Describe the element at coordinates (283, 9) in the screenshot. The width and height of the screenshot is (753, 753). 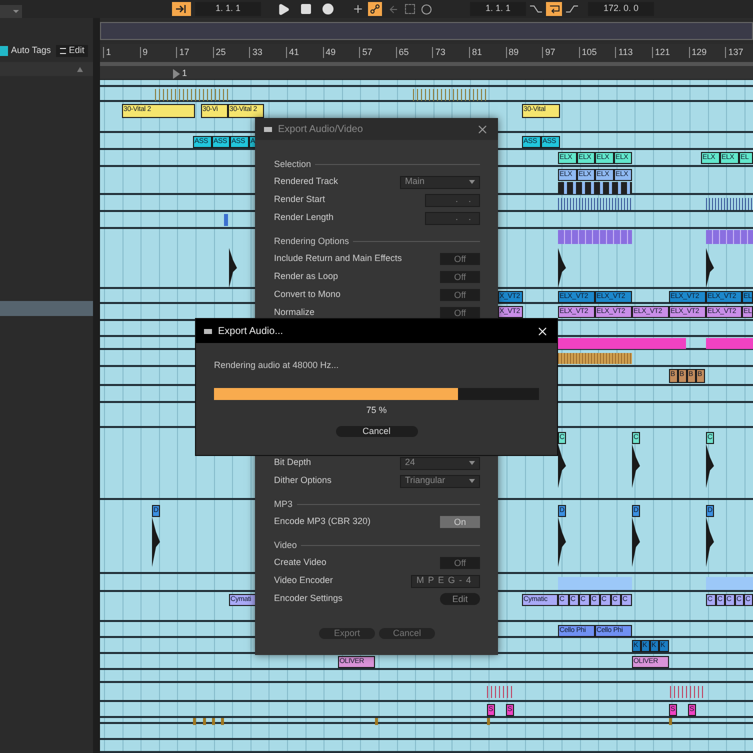
I see `play-icon` at that location.